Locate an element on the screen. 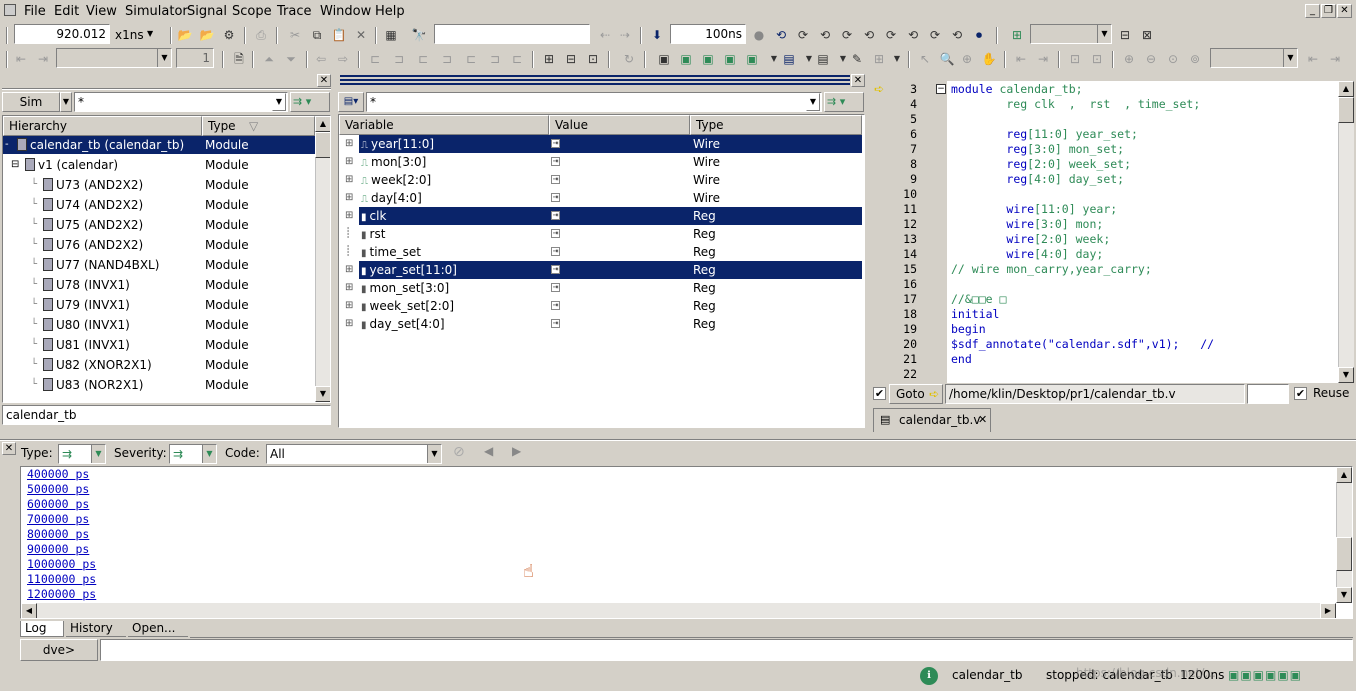  col-hierarchy: Hierarchy is located at coordinates (102, 126).